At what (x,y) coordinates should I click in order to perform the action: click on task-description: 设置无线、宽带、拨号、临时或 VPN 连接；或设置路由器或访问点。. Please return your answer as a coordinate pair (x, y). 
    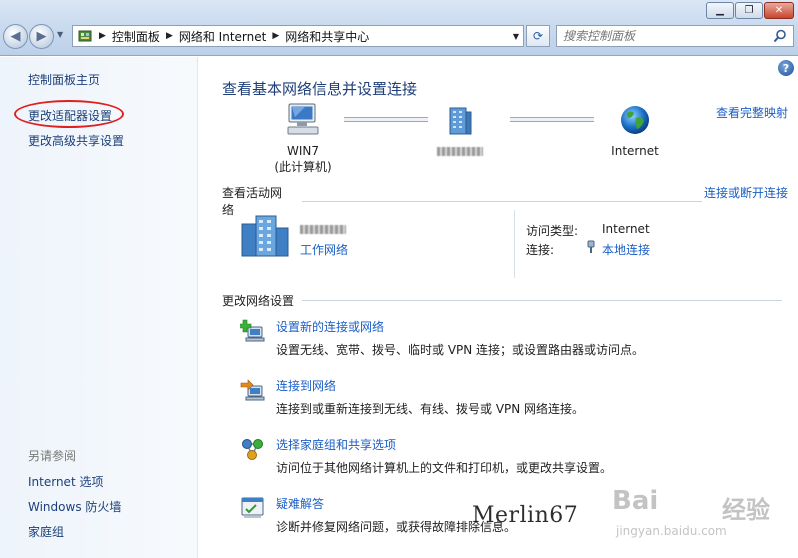
    Looking at the image, I should click on (460, 350).